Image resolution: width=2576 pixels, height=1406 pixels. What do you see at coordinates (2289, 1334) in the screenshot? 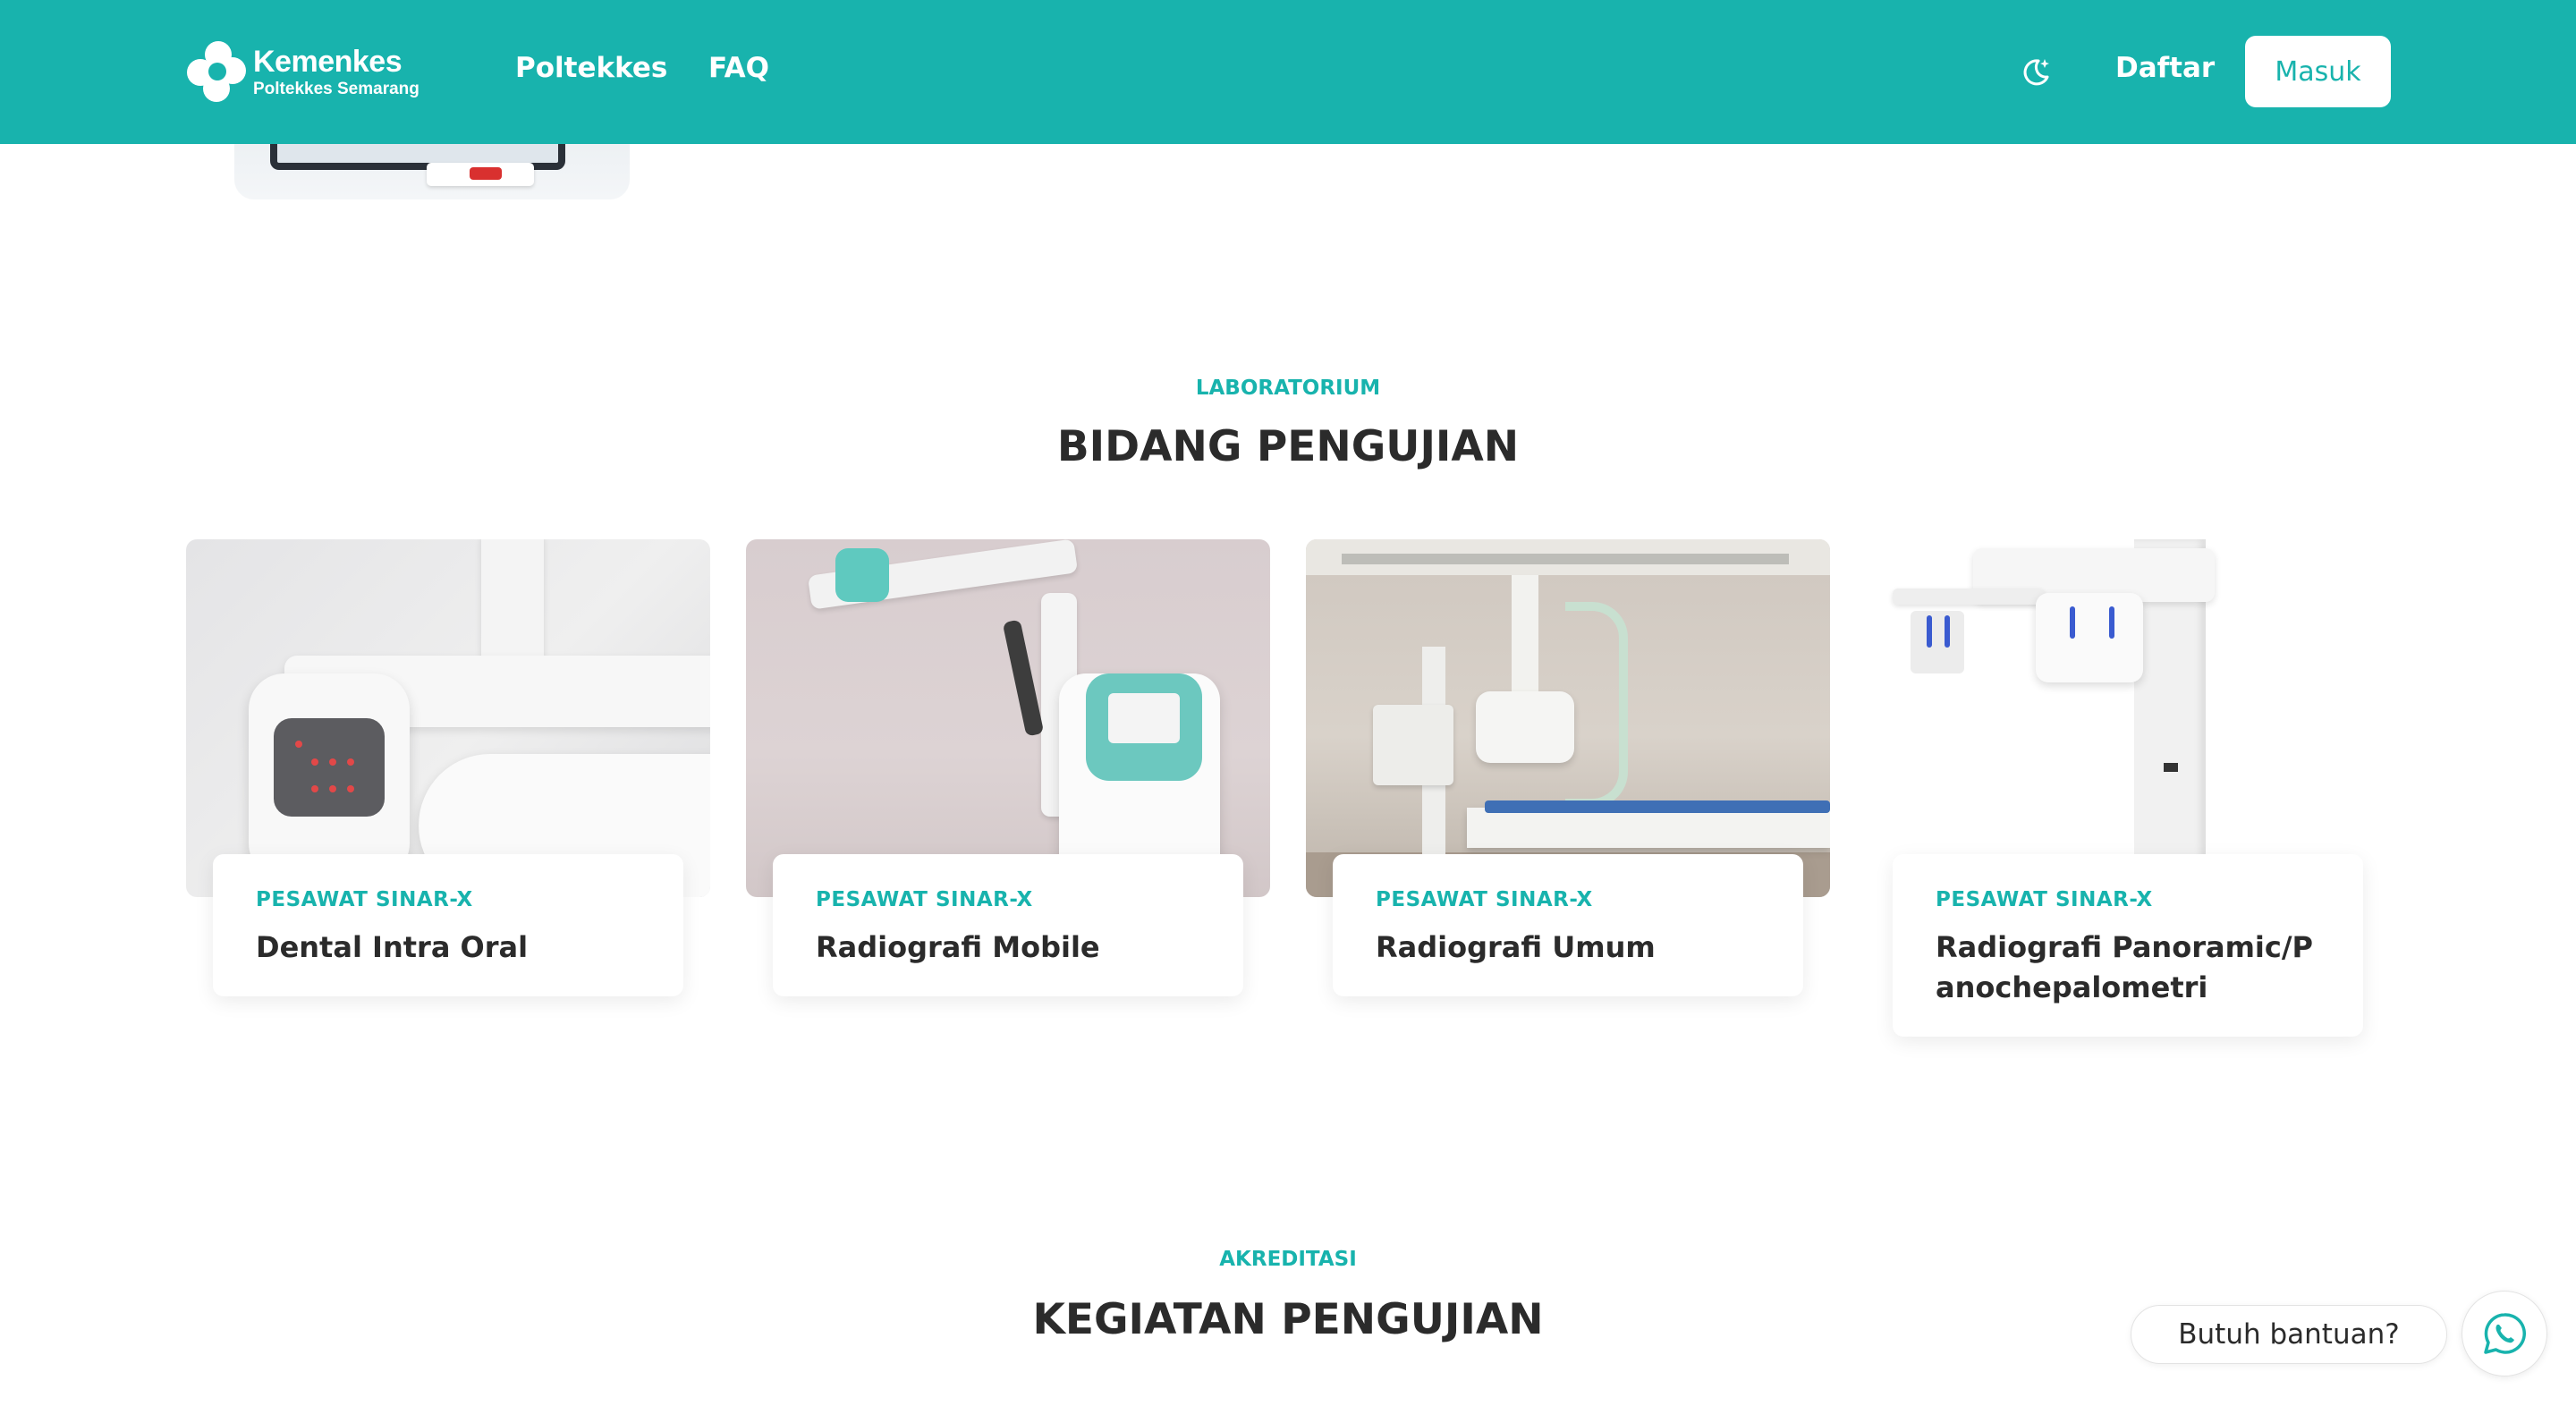
I see `help-bubble: Butuh bantuan?` at bounding box center [2289, 1334].